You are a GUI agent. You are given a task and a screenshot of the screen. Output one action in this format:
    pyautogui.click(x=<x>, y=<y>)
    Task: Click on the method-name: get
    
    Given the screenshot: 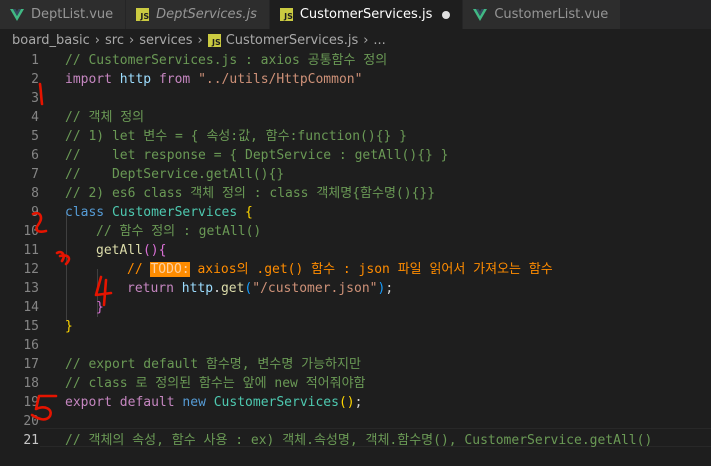 What is the action you would take?
    pyautogui.click(x=232, y=288)
    